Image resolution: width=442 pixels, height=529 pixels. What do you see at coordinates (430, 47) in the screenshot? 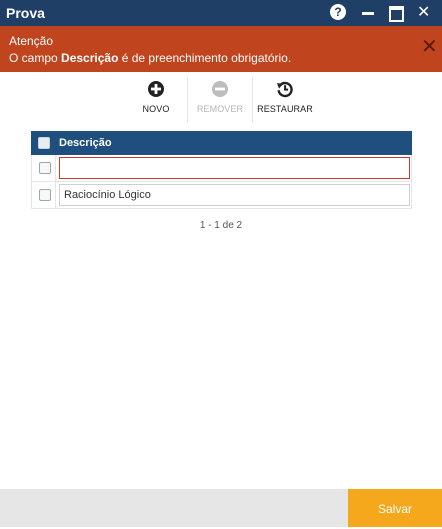
I see `alert-close-button: ✕` at bounding box center [430, 47].